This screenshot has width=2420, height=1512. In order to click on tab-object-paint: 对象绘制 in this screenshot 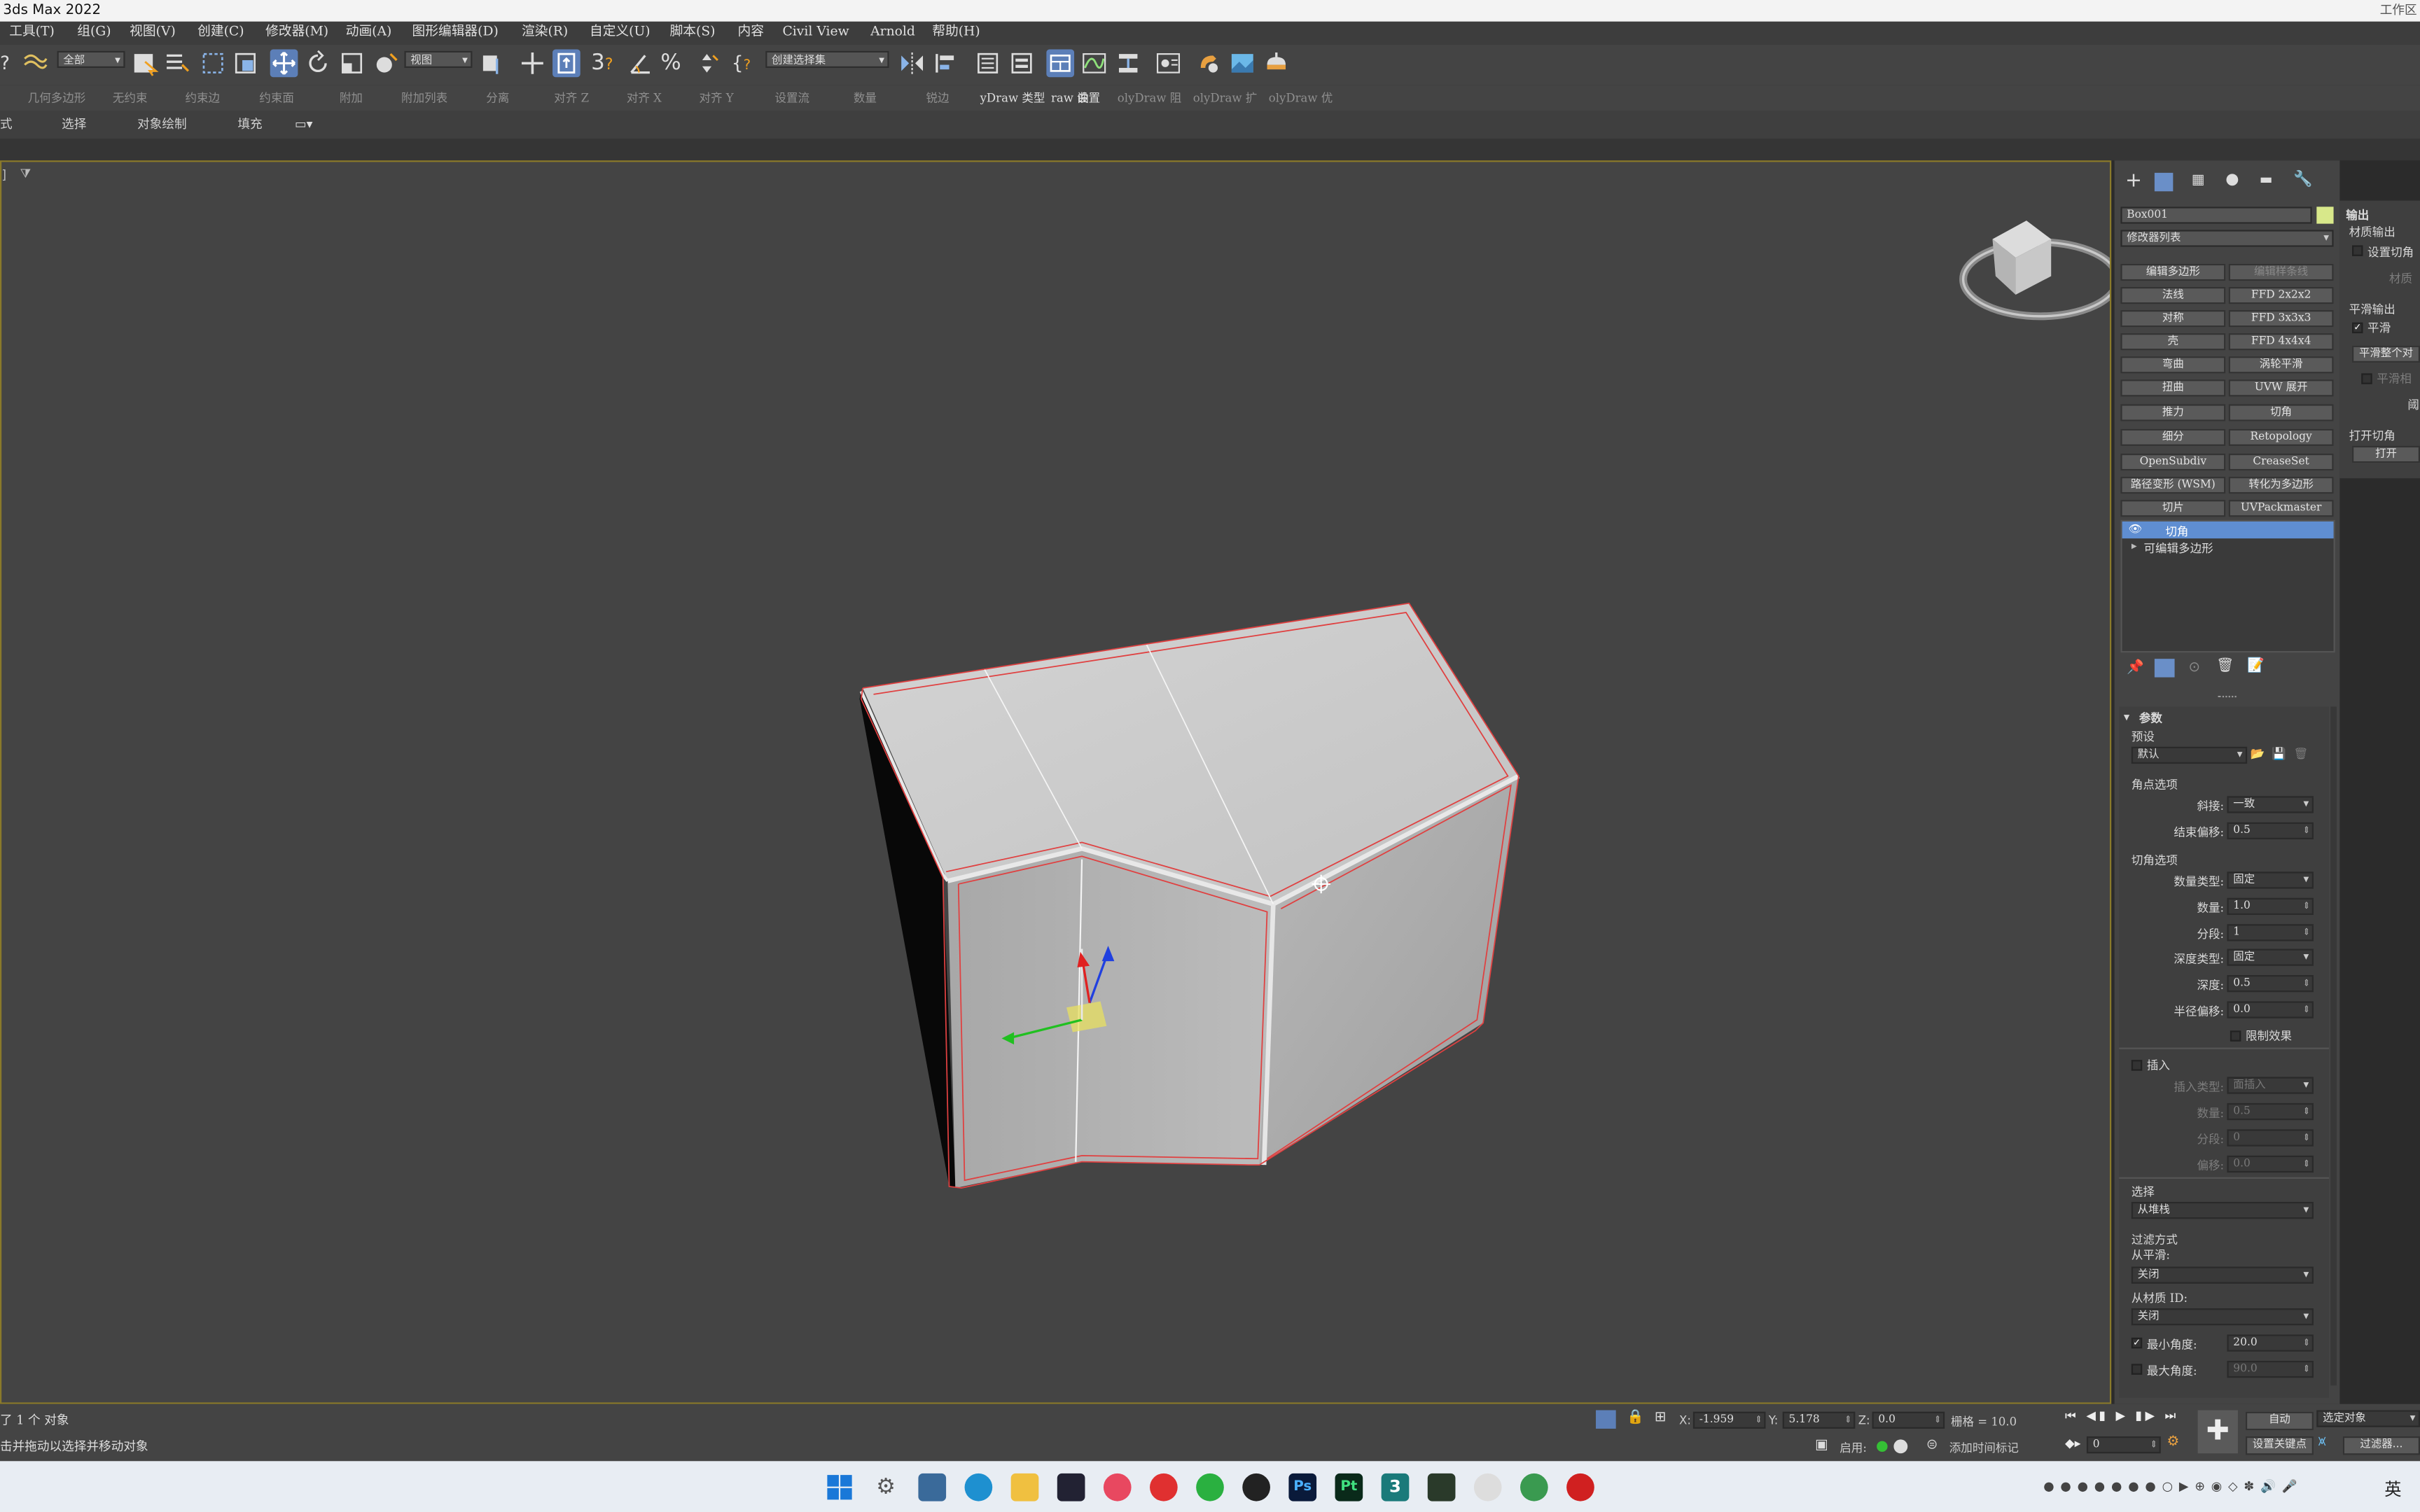, I will do `click(162, 125)`.